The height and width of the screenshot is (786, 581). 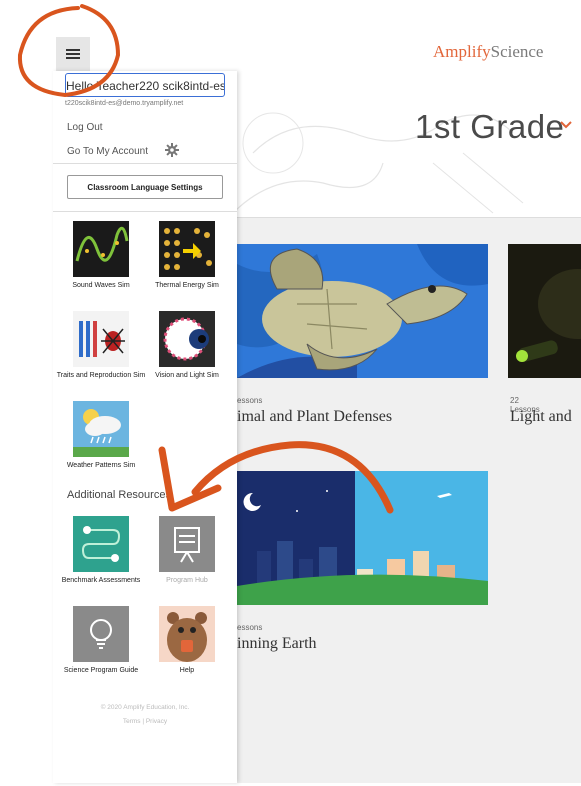 I want to click on unit-title: inning Earth, so click(x=277, y=643).